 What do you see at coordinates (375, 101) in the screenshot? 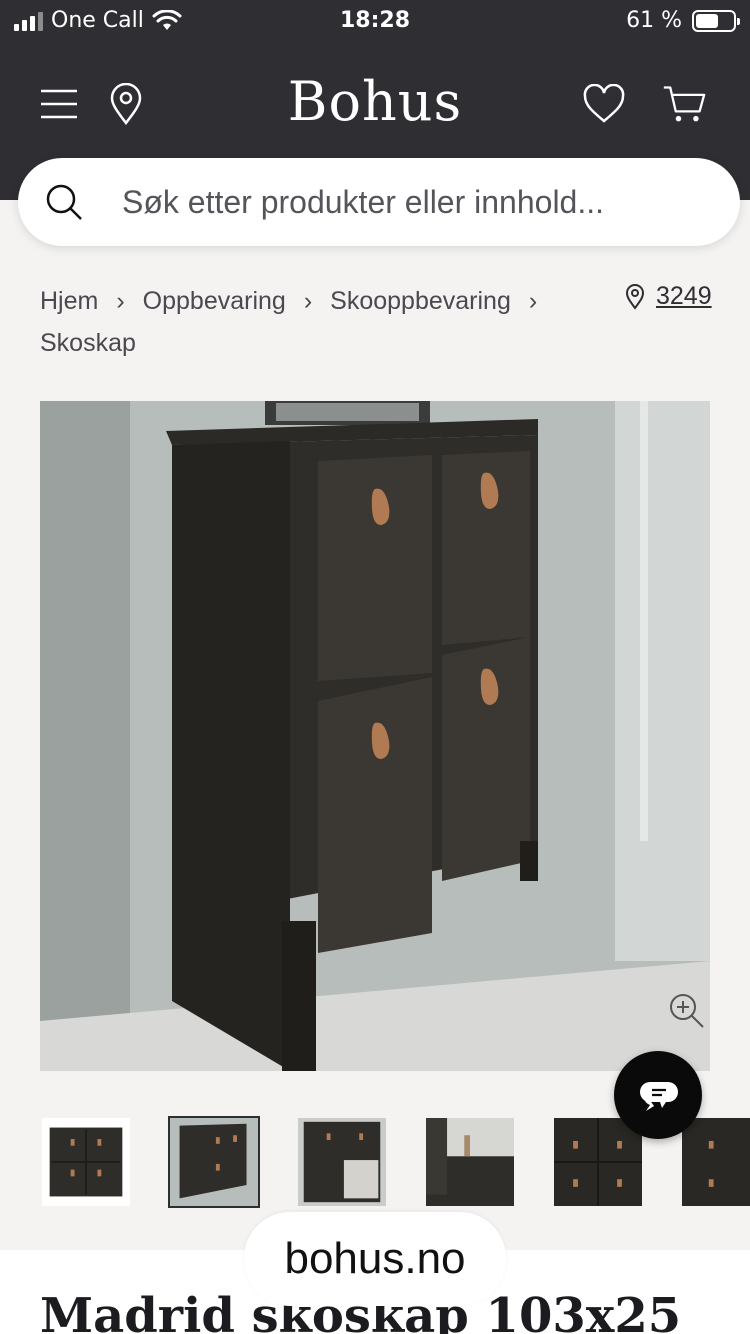
I see `bohus-logo: Bohus` at bounding box center [375, 101].